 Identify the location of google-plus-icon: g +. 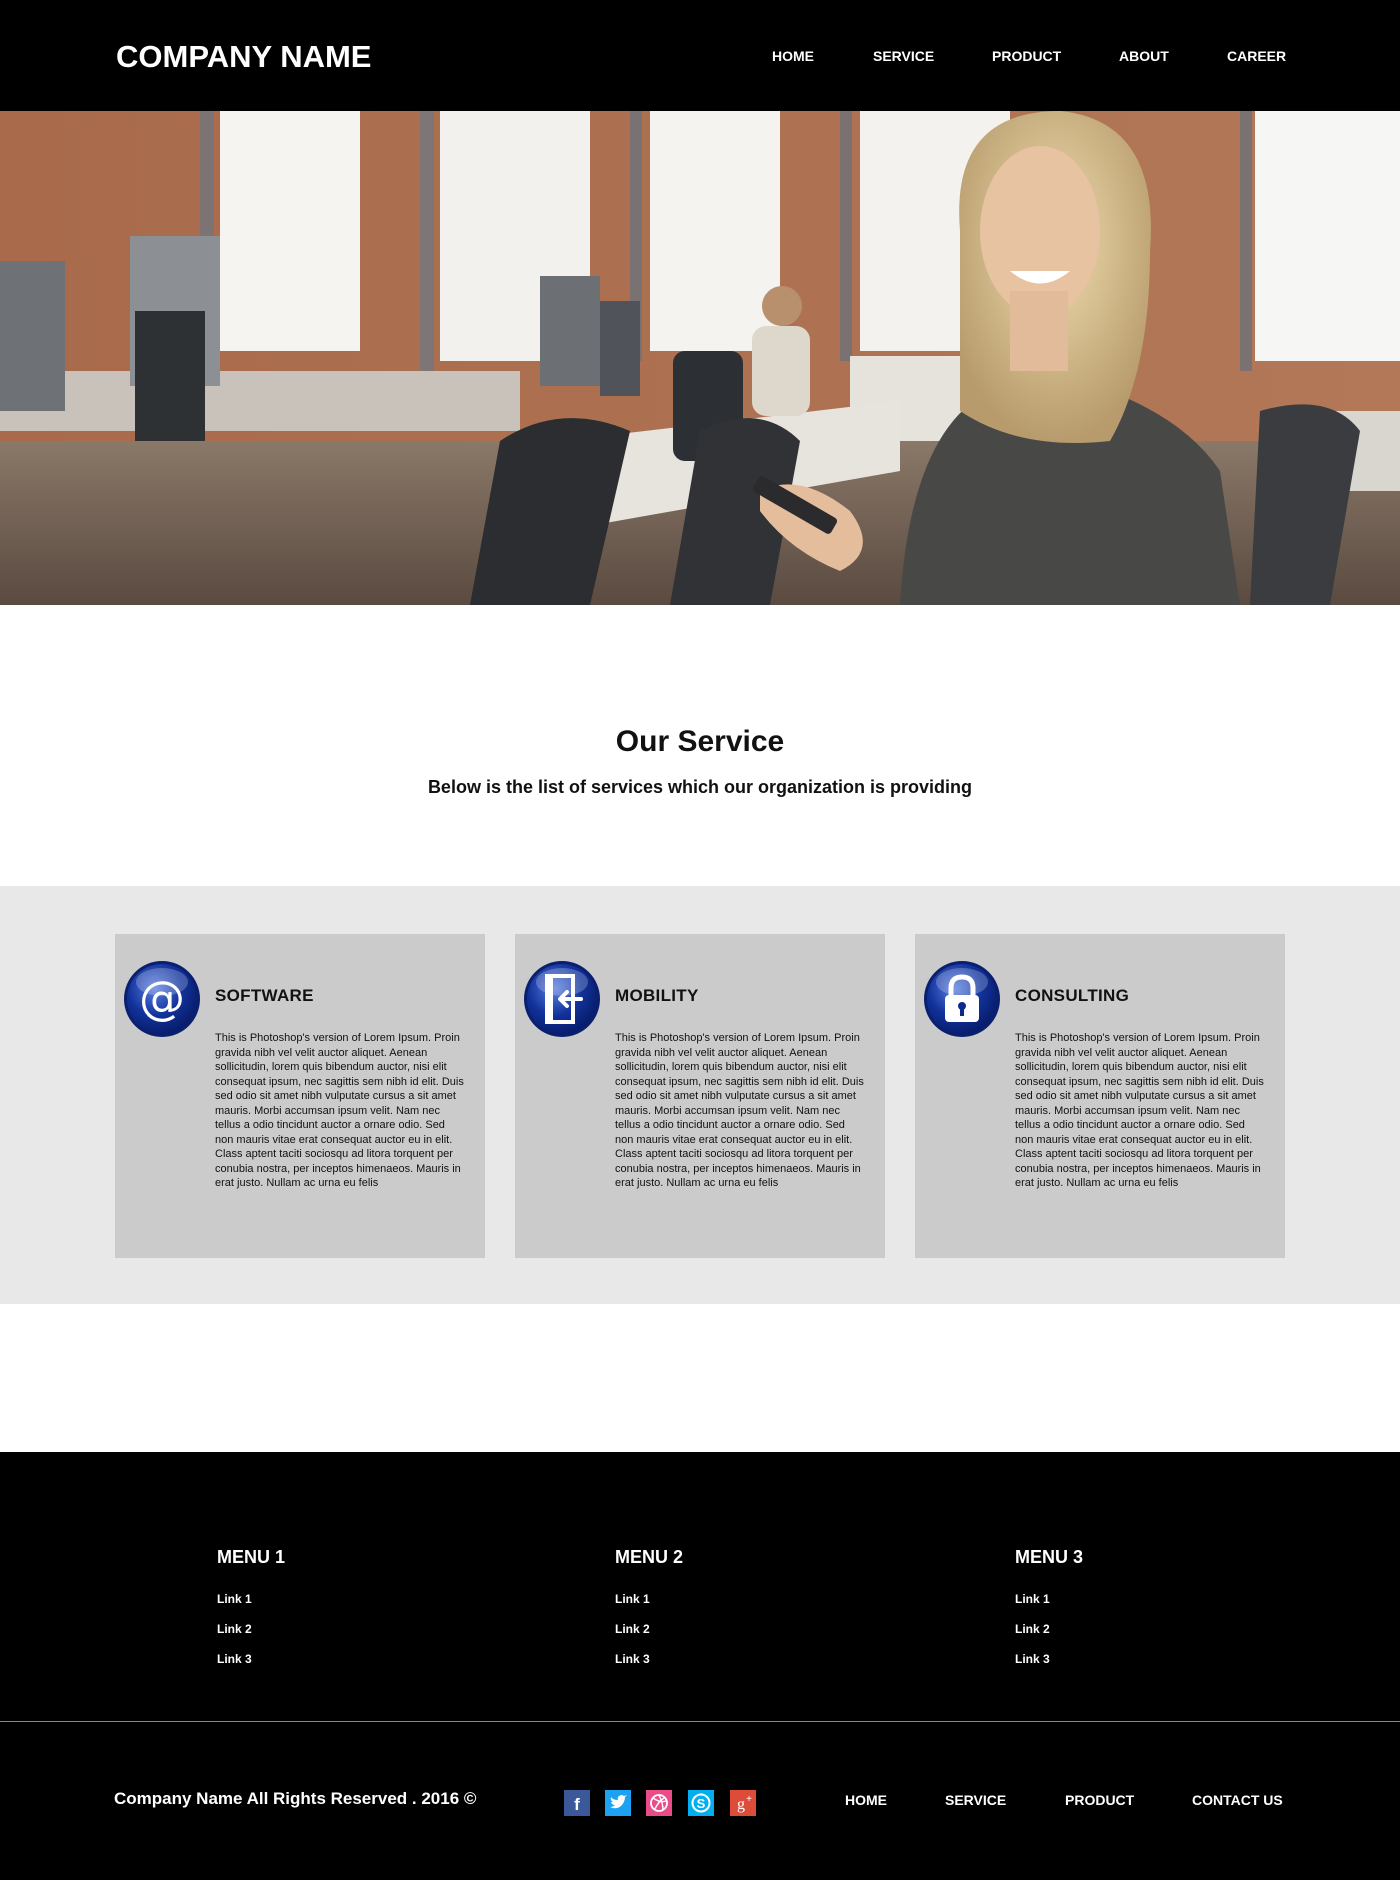
(743, 1803).